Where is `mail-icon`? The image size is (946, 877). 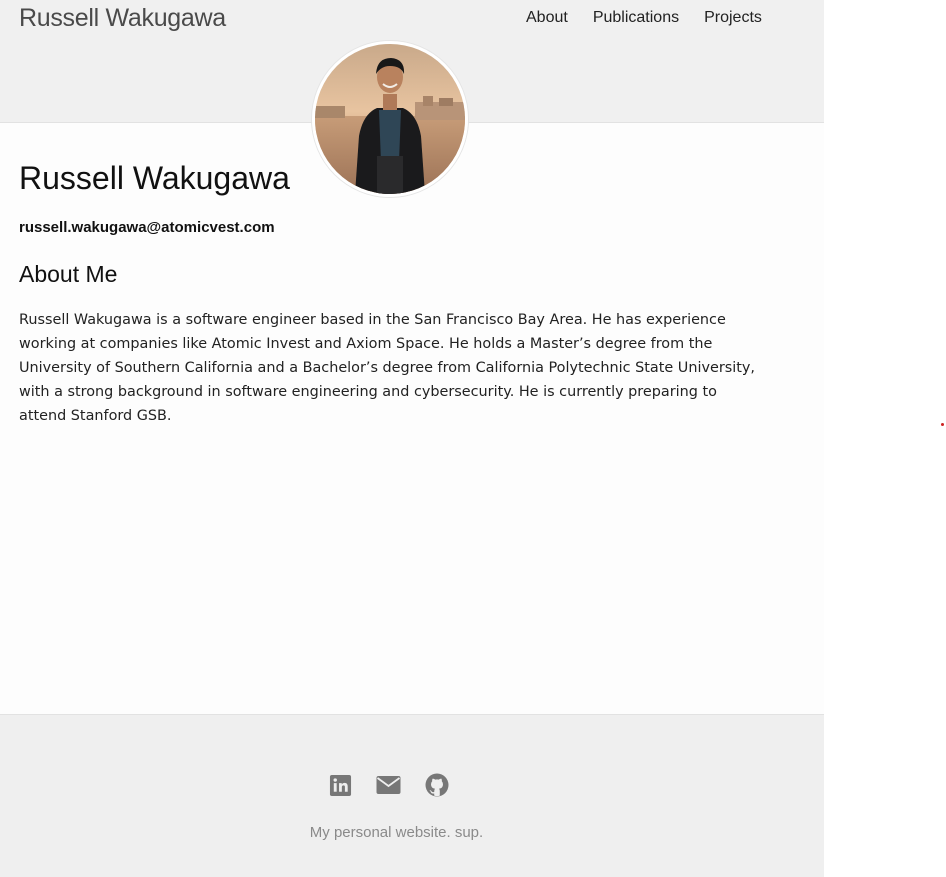
mail-icon is located at coordinates (388, 785).